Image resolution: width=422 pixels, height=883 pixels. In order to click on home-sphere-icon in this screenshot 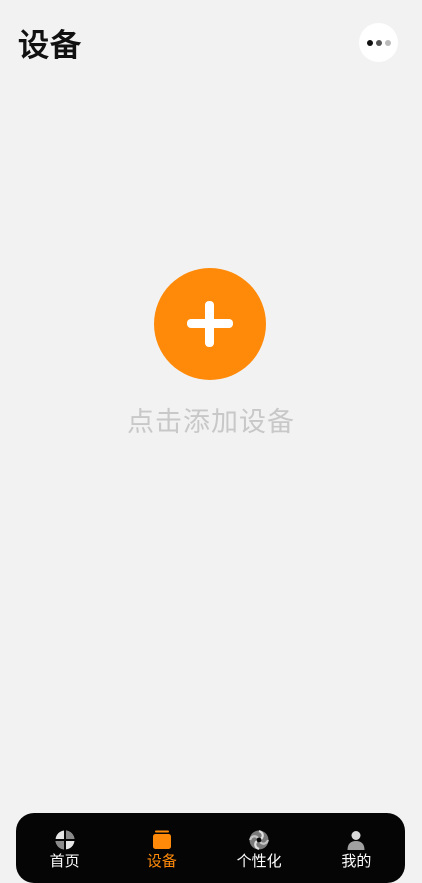, I will do `click(65, 840)`.